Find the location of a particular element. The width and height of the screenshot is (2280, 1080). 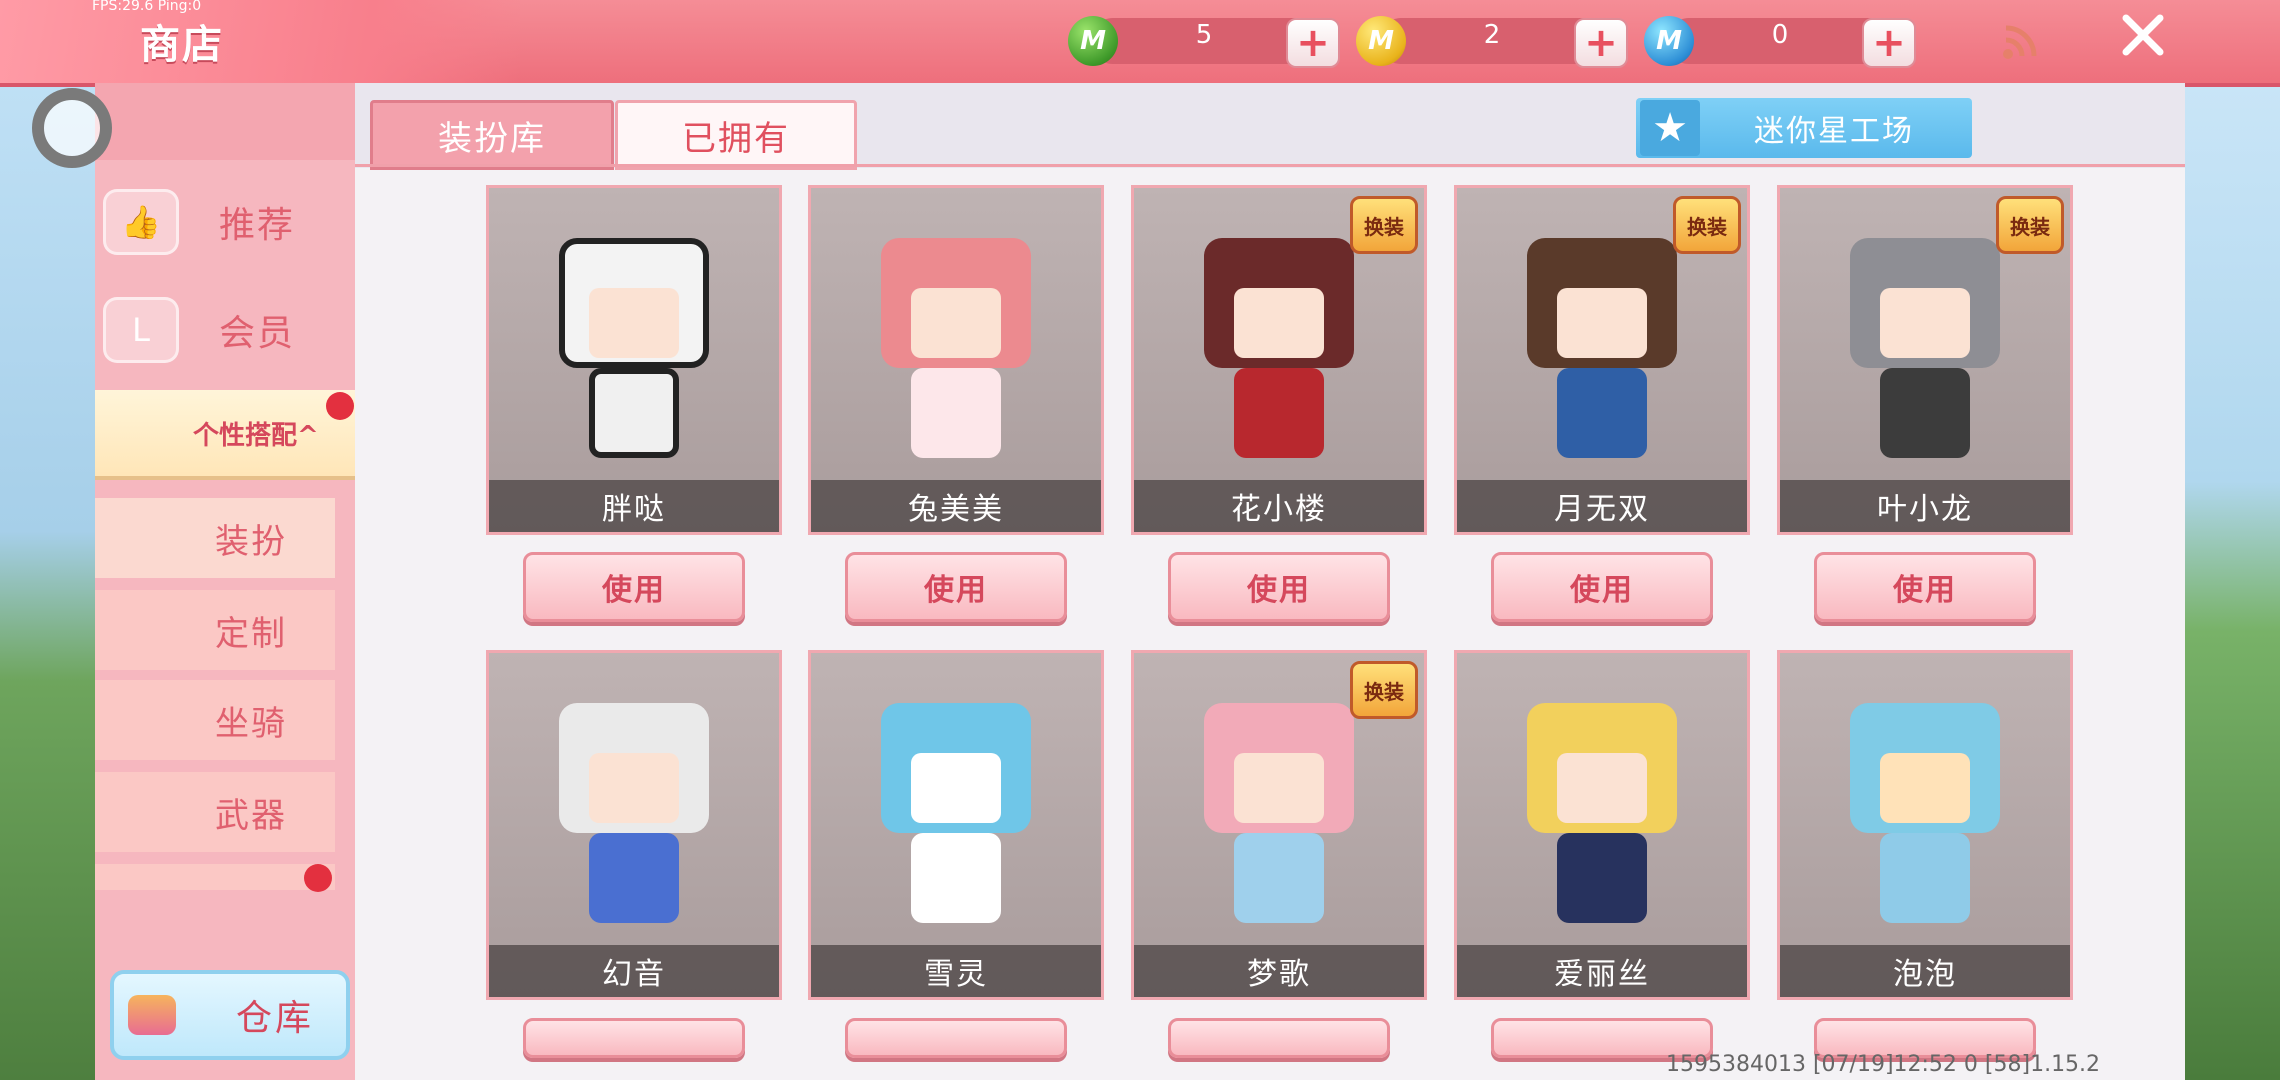

close-button is located at coordinates (2143, 40).